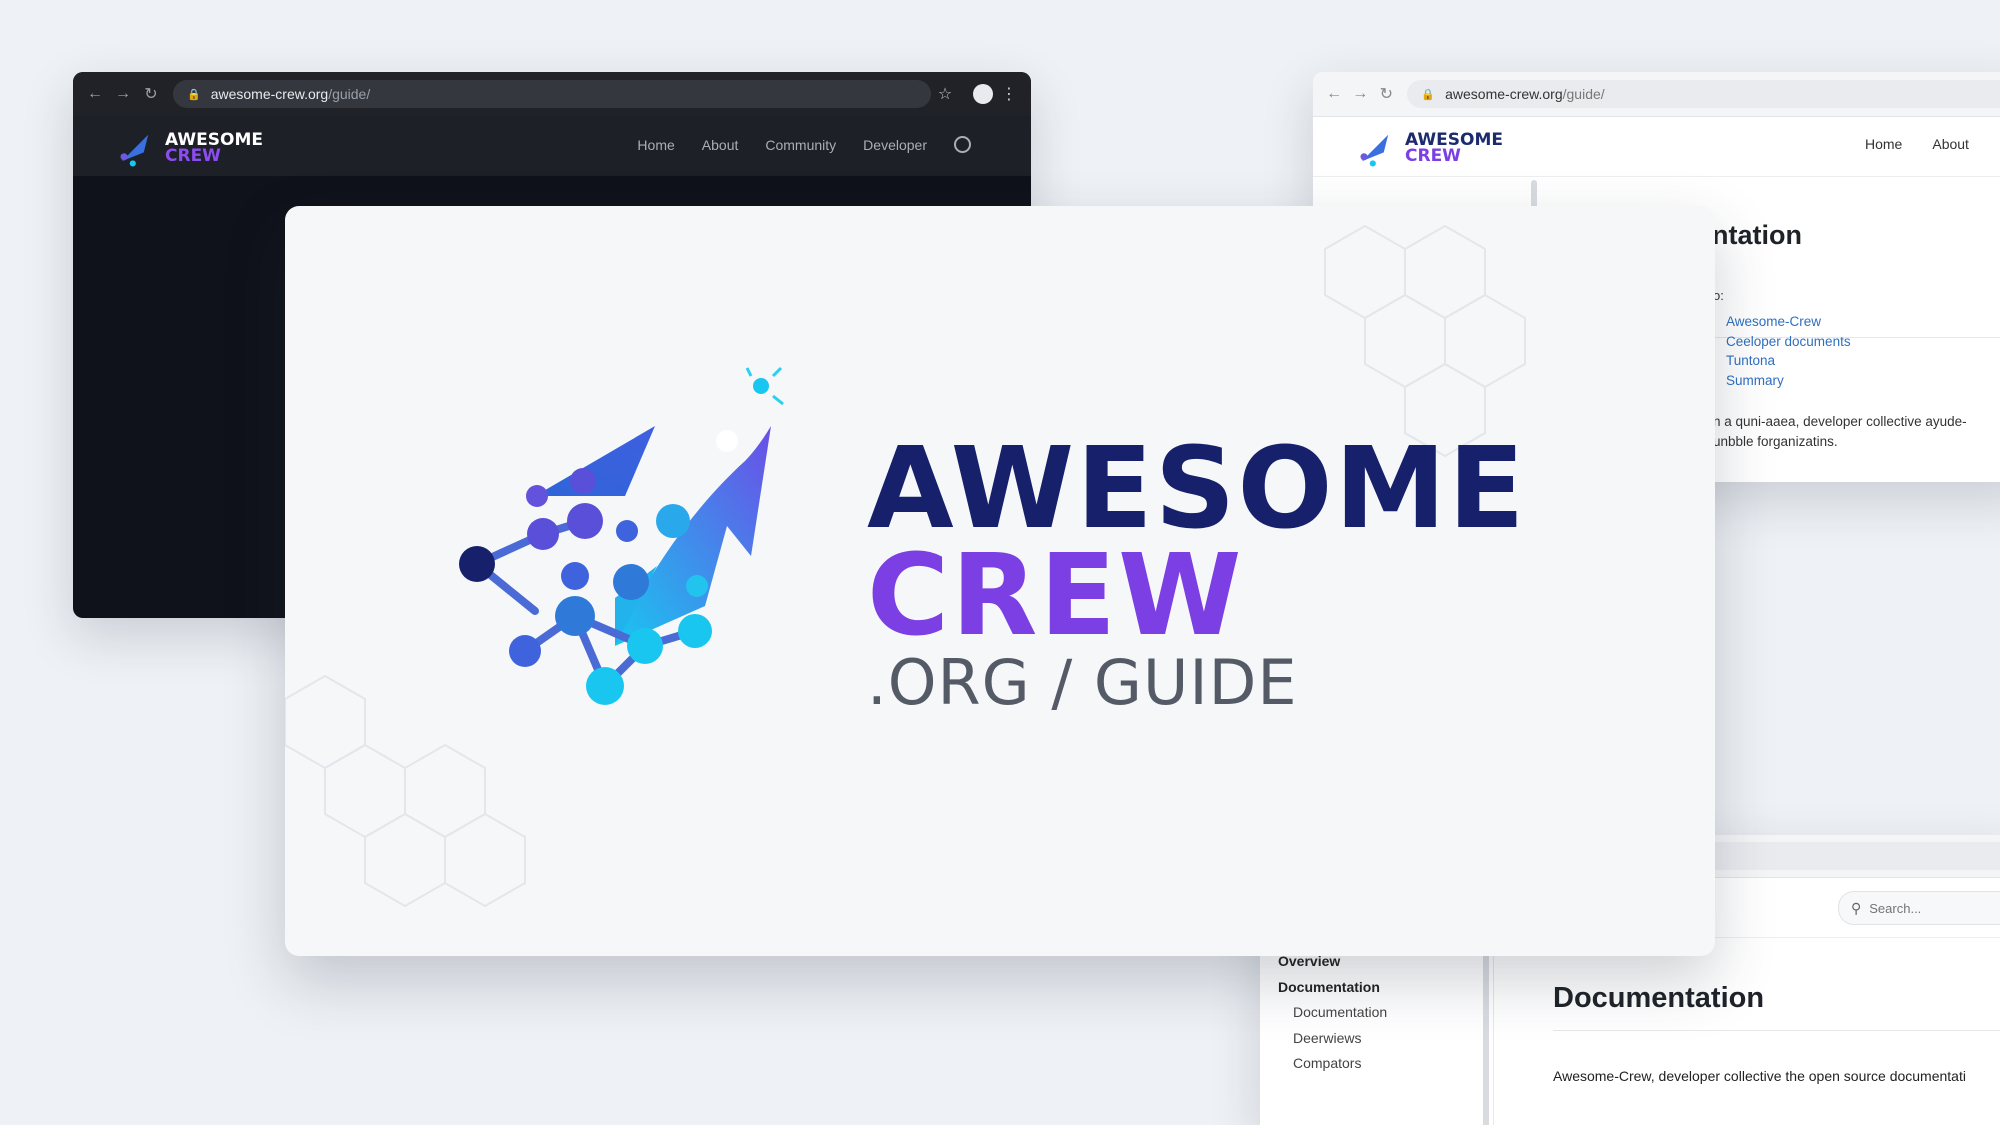  I want to click on toc-item: Tuntona, so click(1788, 361).